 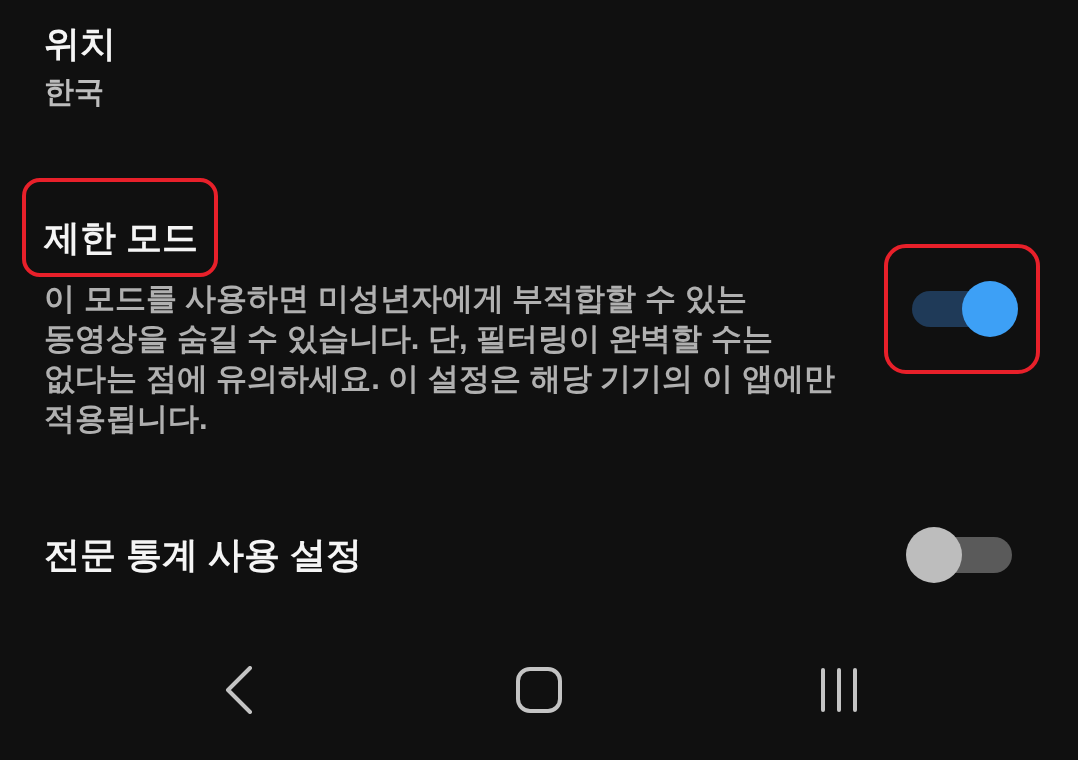 What do you see at coordinates (203, 555) in the screenshot?
I see `setting-title: 전문 통계 사용 설정` at bounding box center [203, 555].